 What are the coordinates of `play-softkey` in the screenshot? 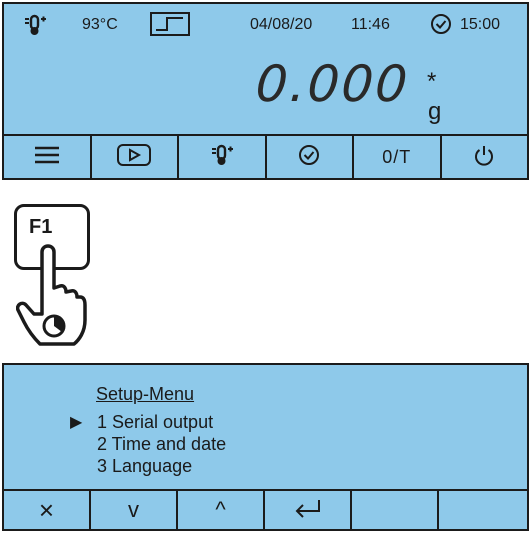 It's located at (135, 157).